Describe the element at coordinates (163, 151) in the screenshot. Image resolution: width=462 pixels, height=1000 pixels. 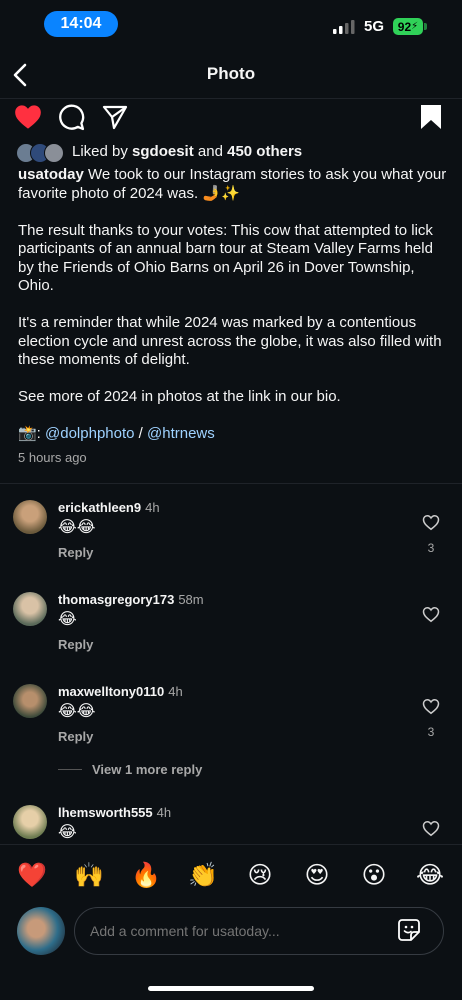
I see `liker-username: sgdoesit` at that location.